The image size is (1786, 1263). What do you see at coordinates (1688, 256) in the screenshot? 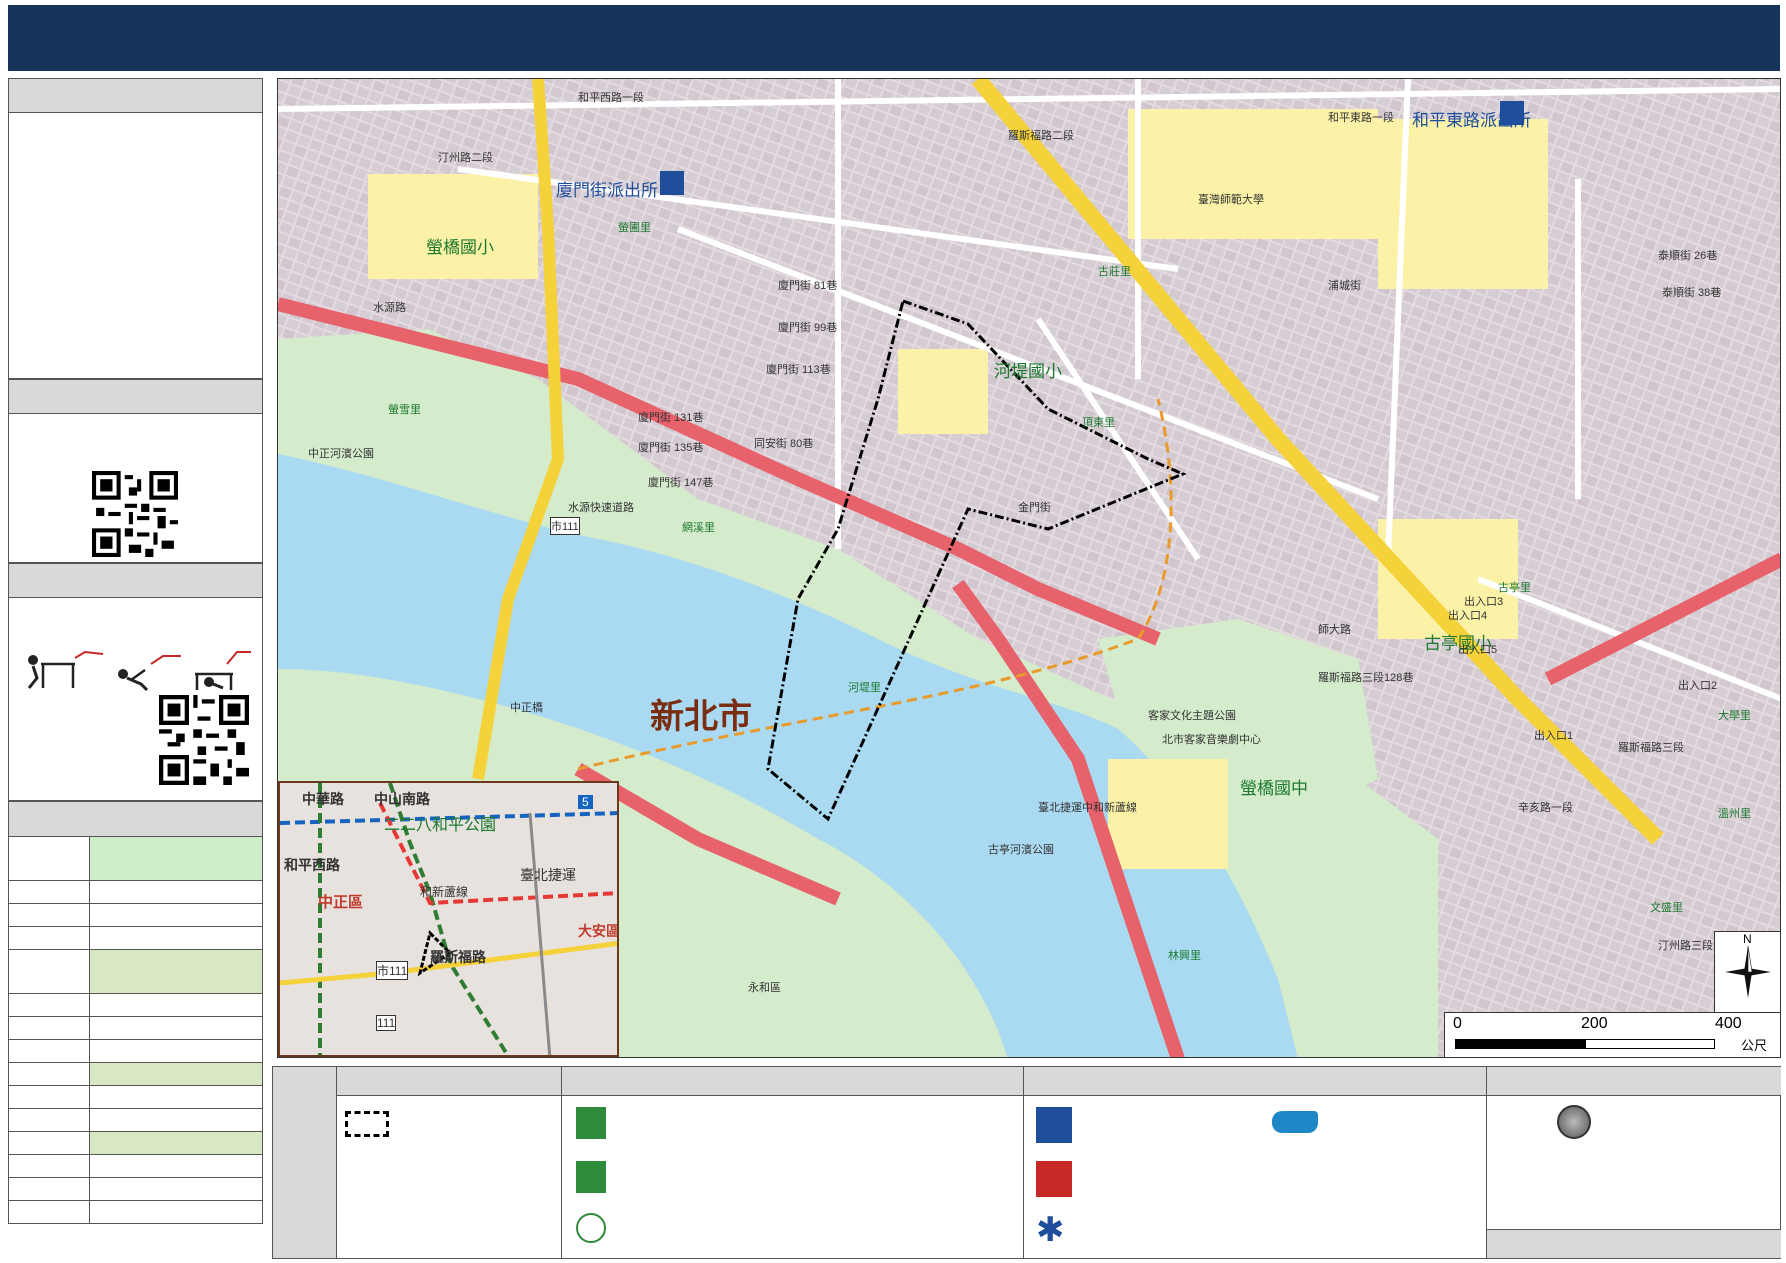
I see `road-label: 泰順街 26巷` at bounding box center [1688, 256].